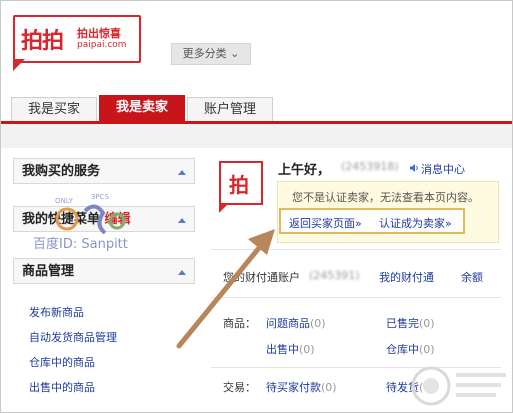 The width and height of the screenshot is (513, 413). I want to click on logo-slogan: 拍出惊喜, so click(99, 33).